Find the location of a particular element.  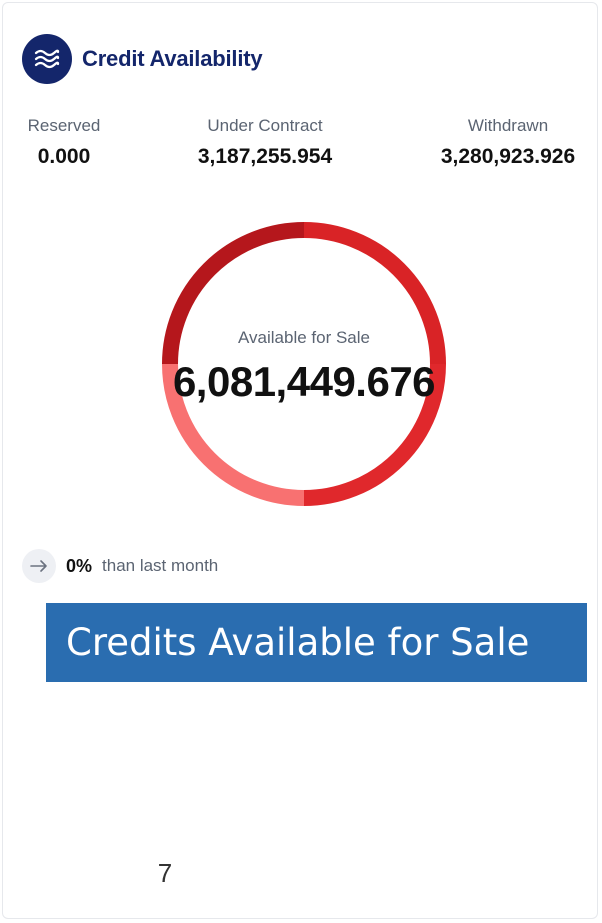

stat-withdrawn-value: 3,280,923.926 is located at coordinates (508, 156).